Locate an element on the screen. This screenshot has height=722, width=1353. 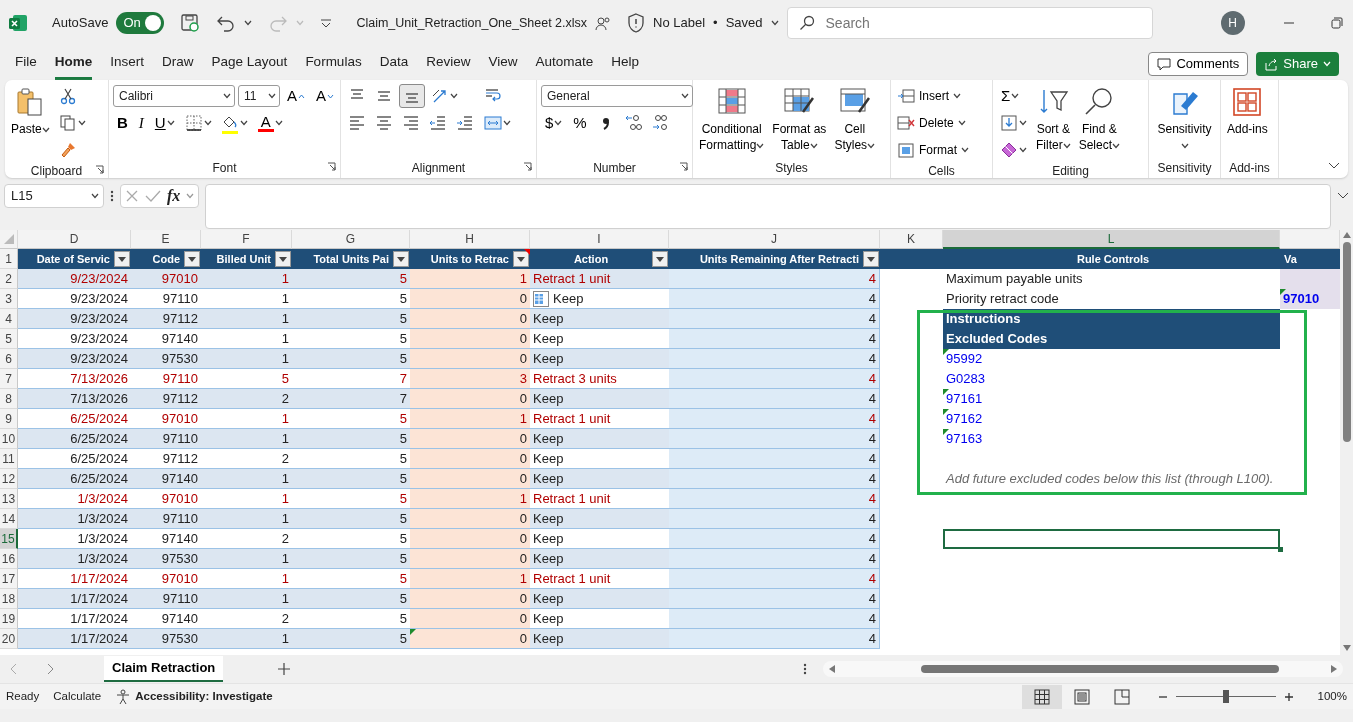
row-heading: 10 is located at coordinates (9, 439).